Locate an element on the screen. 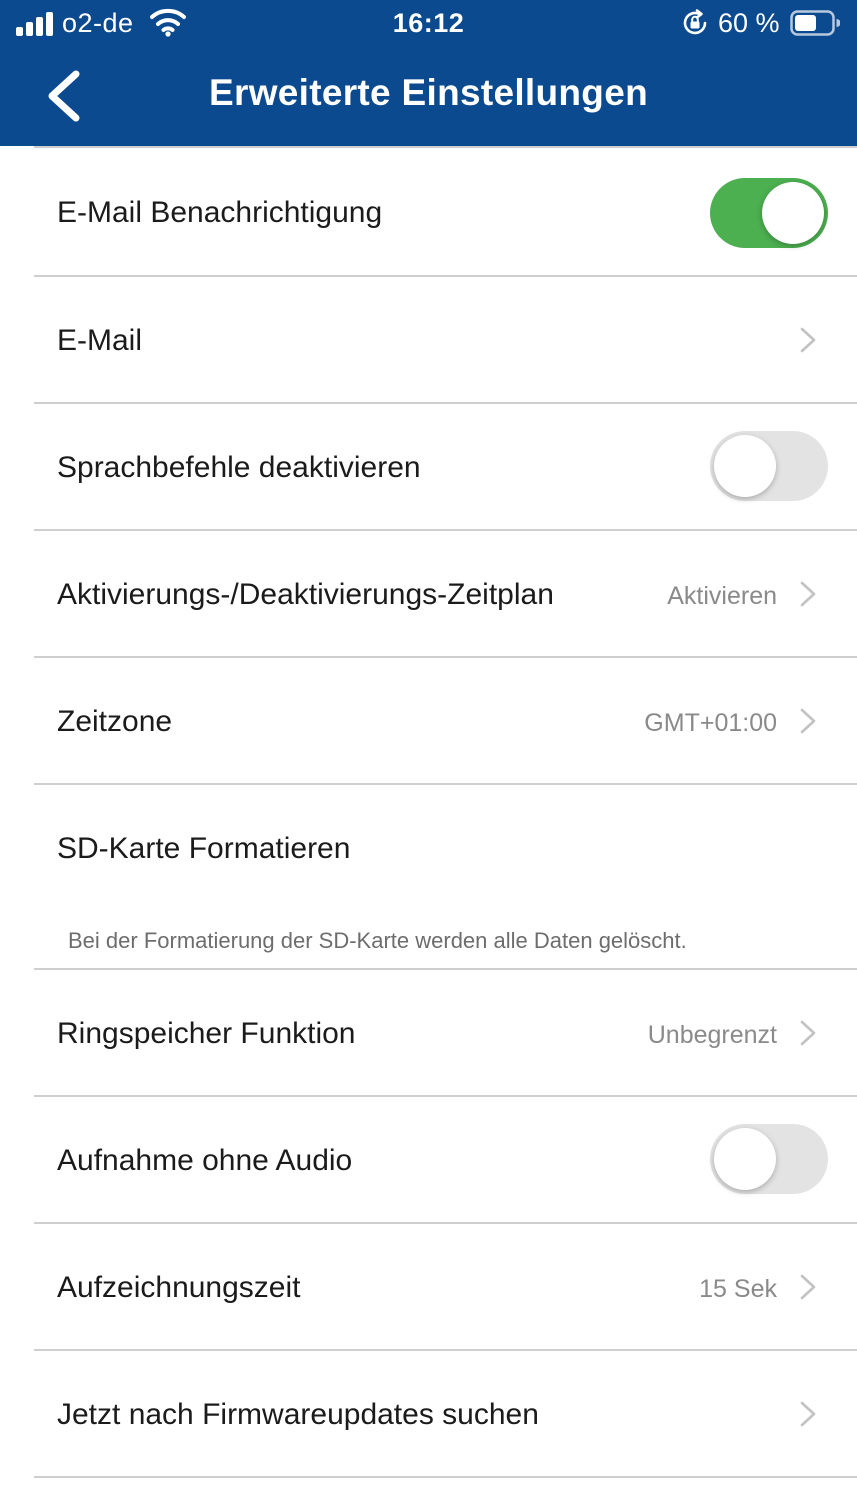  setting-recording-time: Aufzeichnungszeit 15 Sek is located at coordinates (428, 1286).